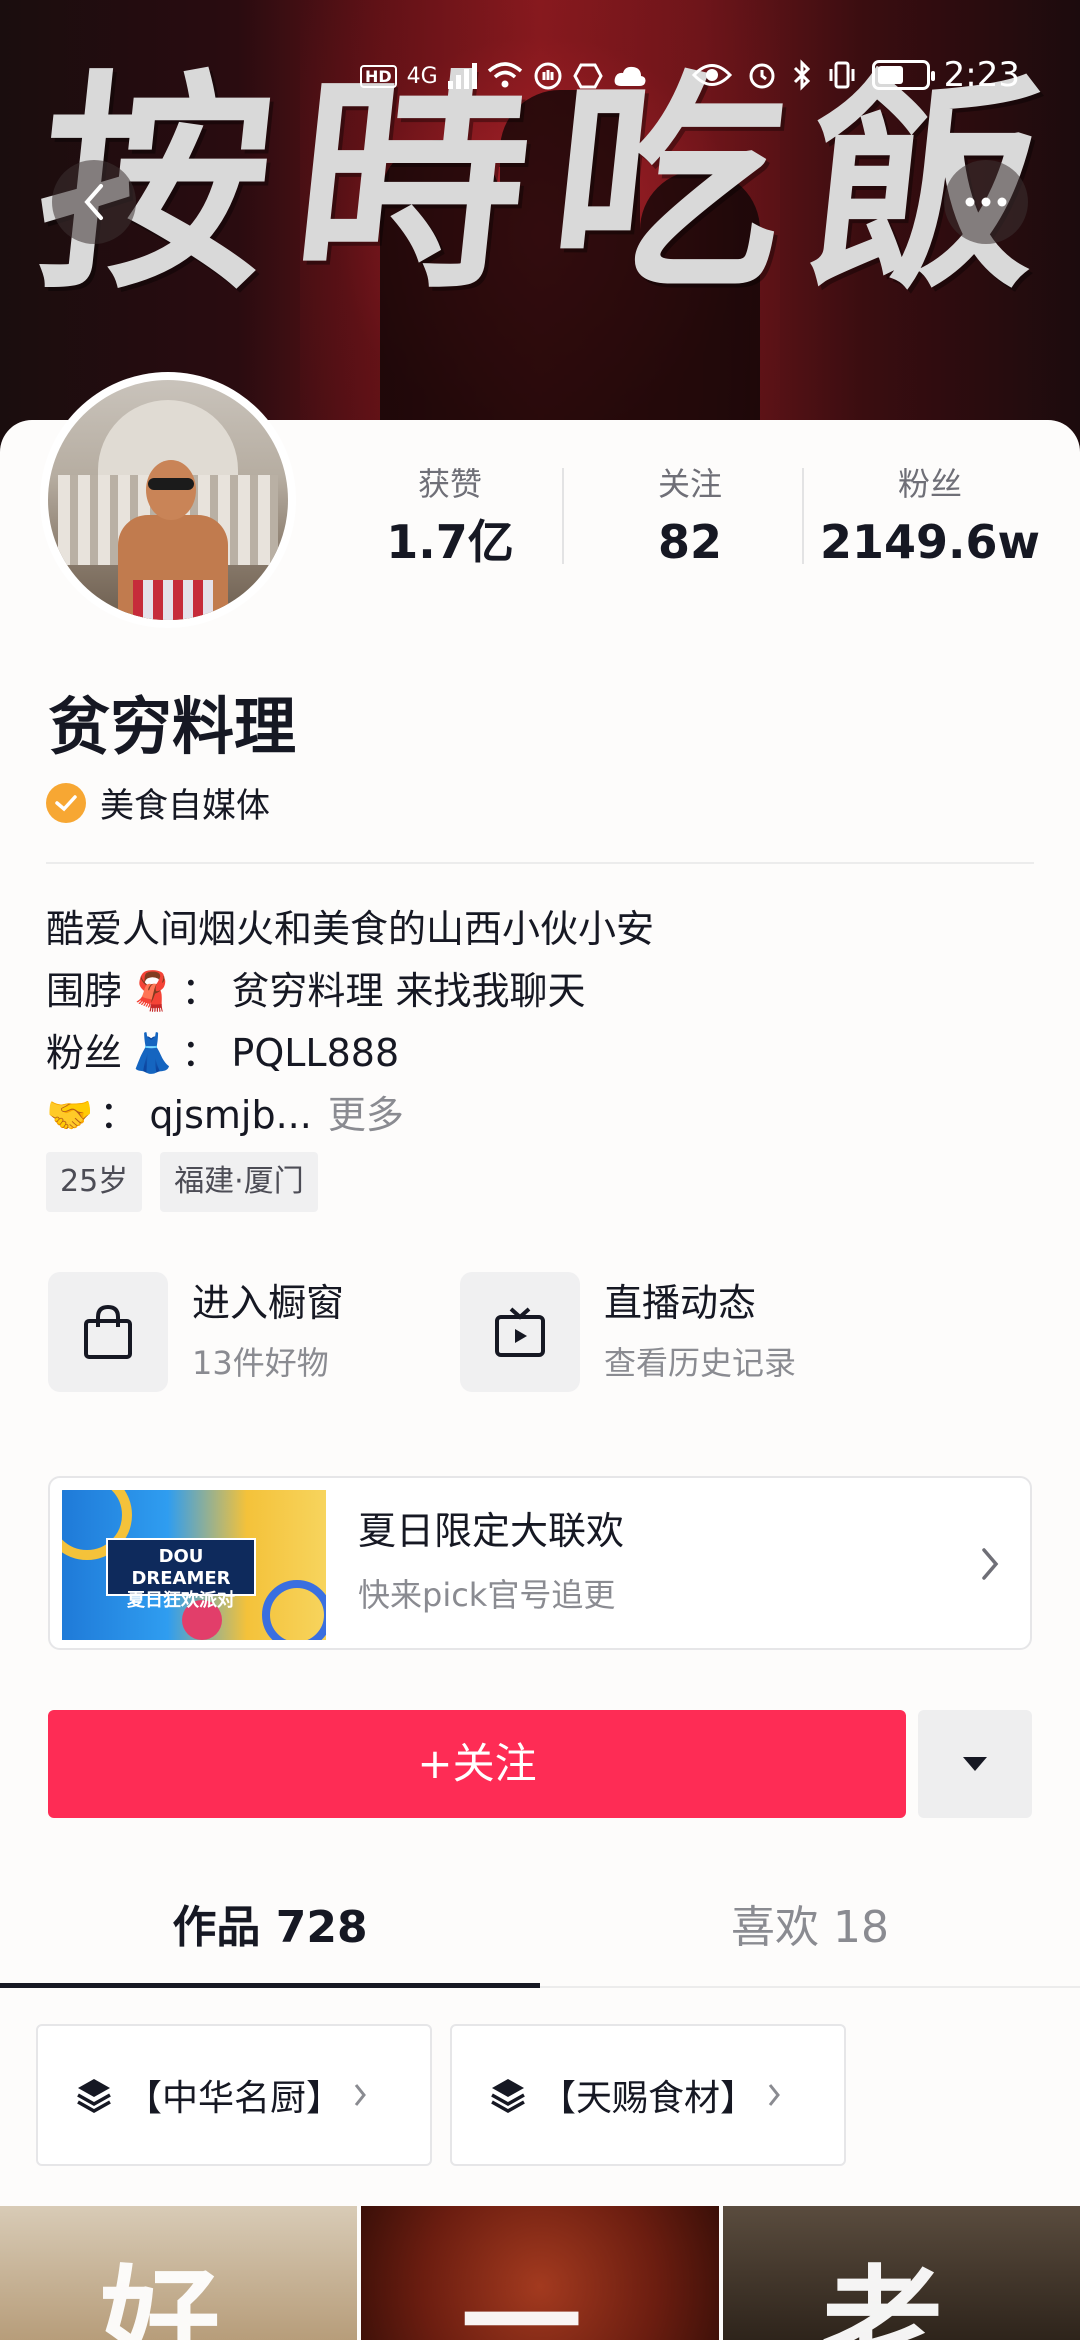 The height and width of the screenshot is (2340, 1080). I want to click on stat-likes: 获赞 1.7亿, so click(450, 517).